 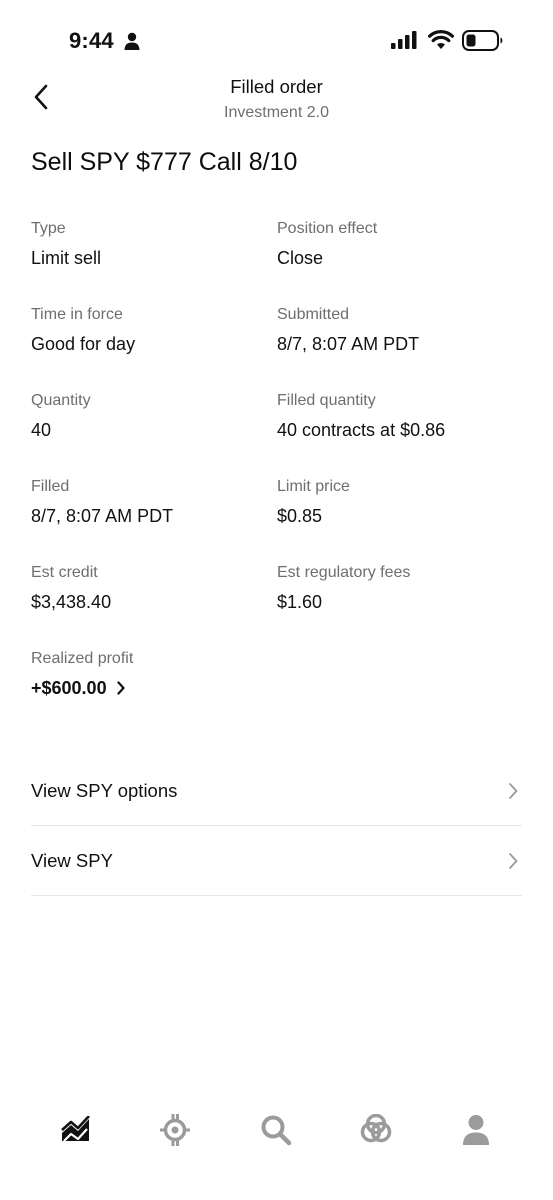 I want to click on view-spy-options-row: View SPY options, so click(x=276, y=791).